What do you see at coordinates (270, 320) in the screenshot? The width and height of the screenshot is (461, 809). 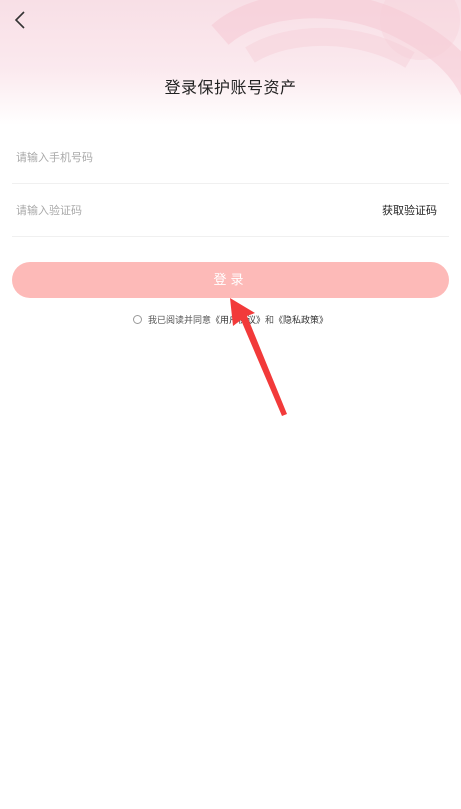 I see `agreement-conjunction: 和` at bounding box center [270, 320].